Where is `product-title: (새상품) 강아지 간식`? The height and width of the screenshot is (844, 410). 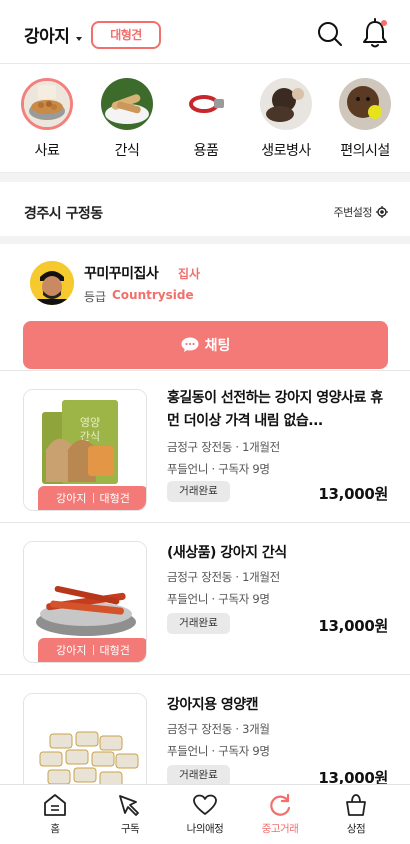
product-title: (새상품) 강아지 간식 is located at coordinates (279, 553).